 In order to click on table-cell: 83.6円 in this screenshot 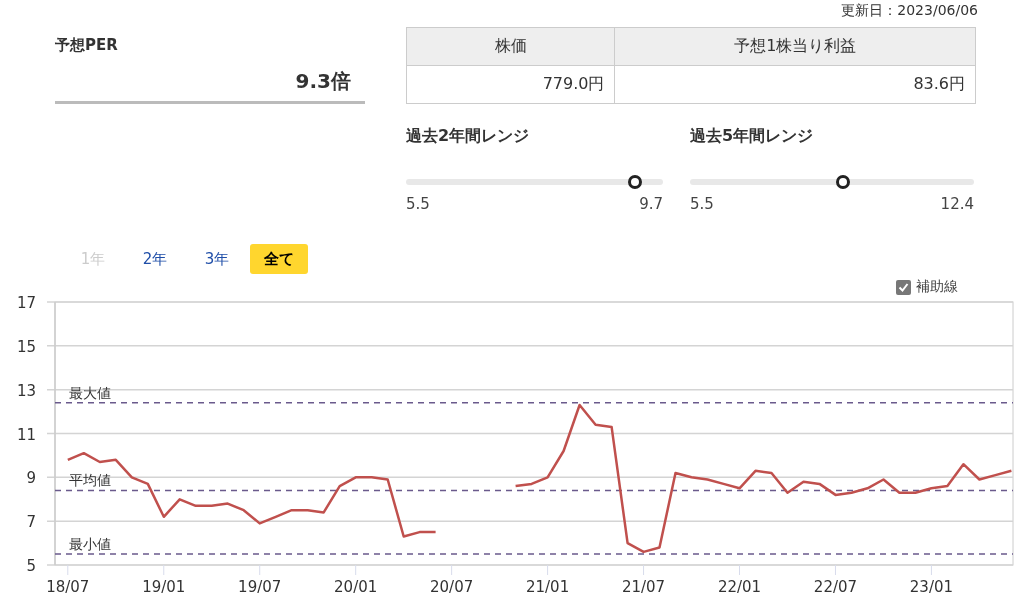, I will do `click(795, 84)`.